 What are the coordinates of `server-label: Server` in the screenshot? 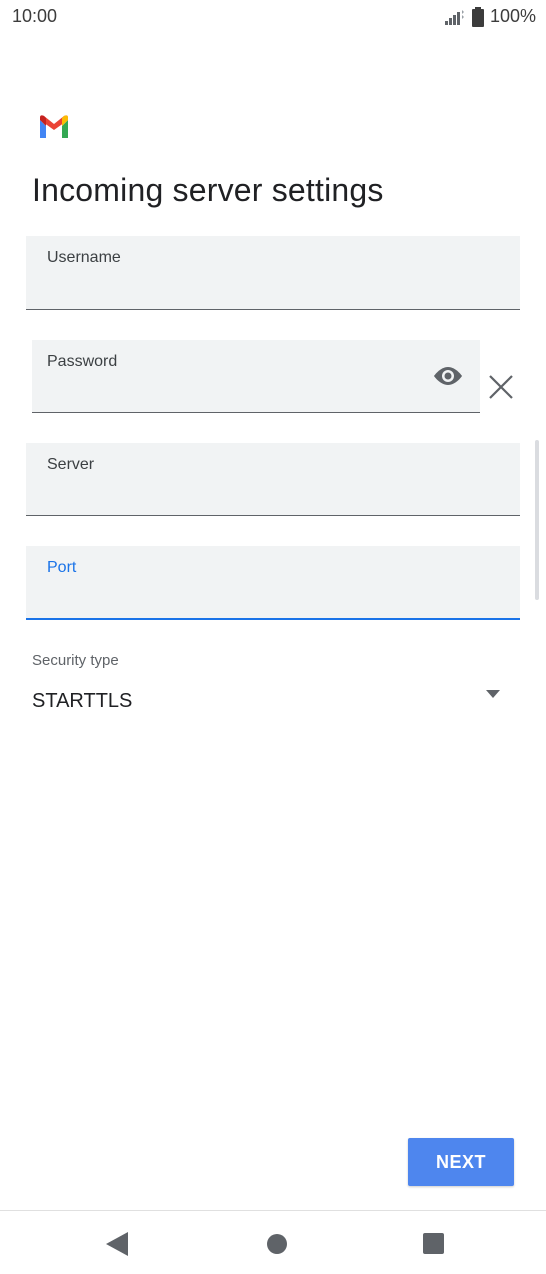 It's located at (71, 464).